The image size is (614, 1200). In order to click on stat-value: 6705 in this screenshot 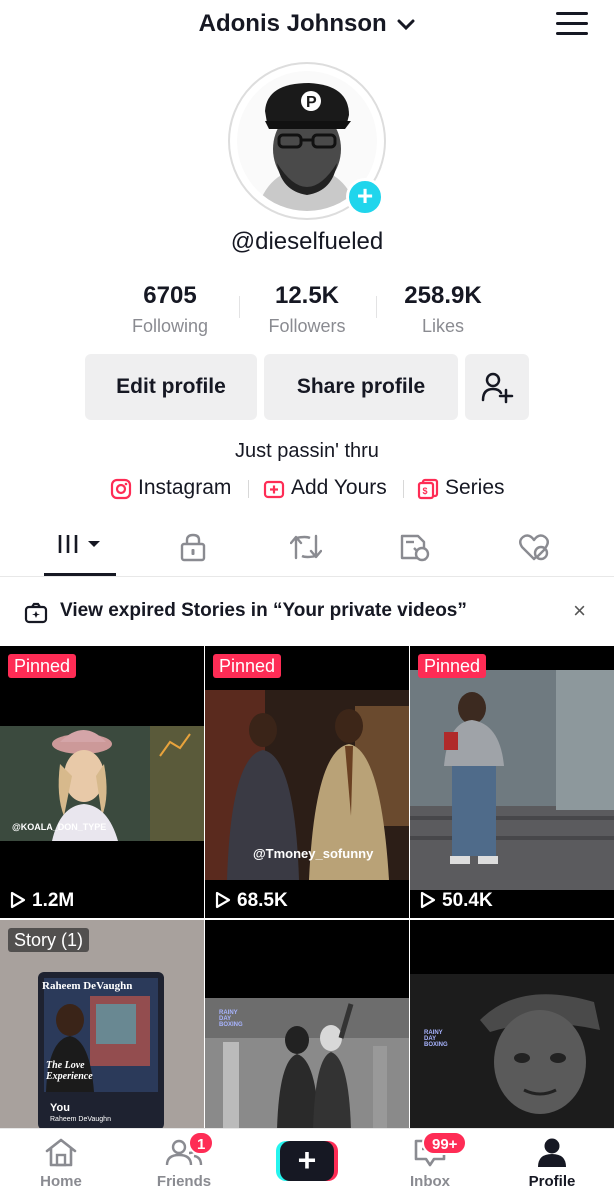, I will do `click(170, 295)`.